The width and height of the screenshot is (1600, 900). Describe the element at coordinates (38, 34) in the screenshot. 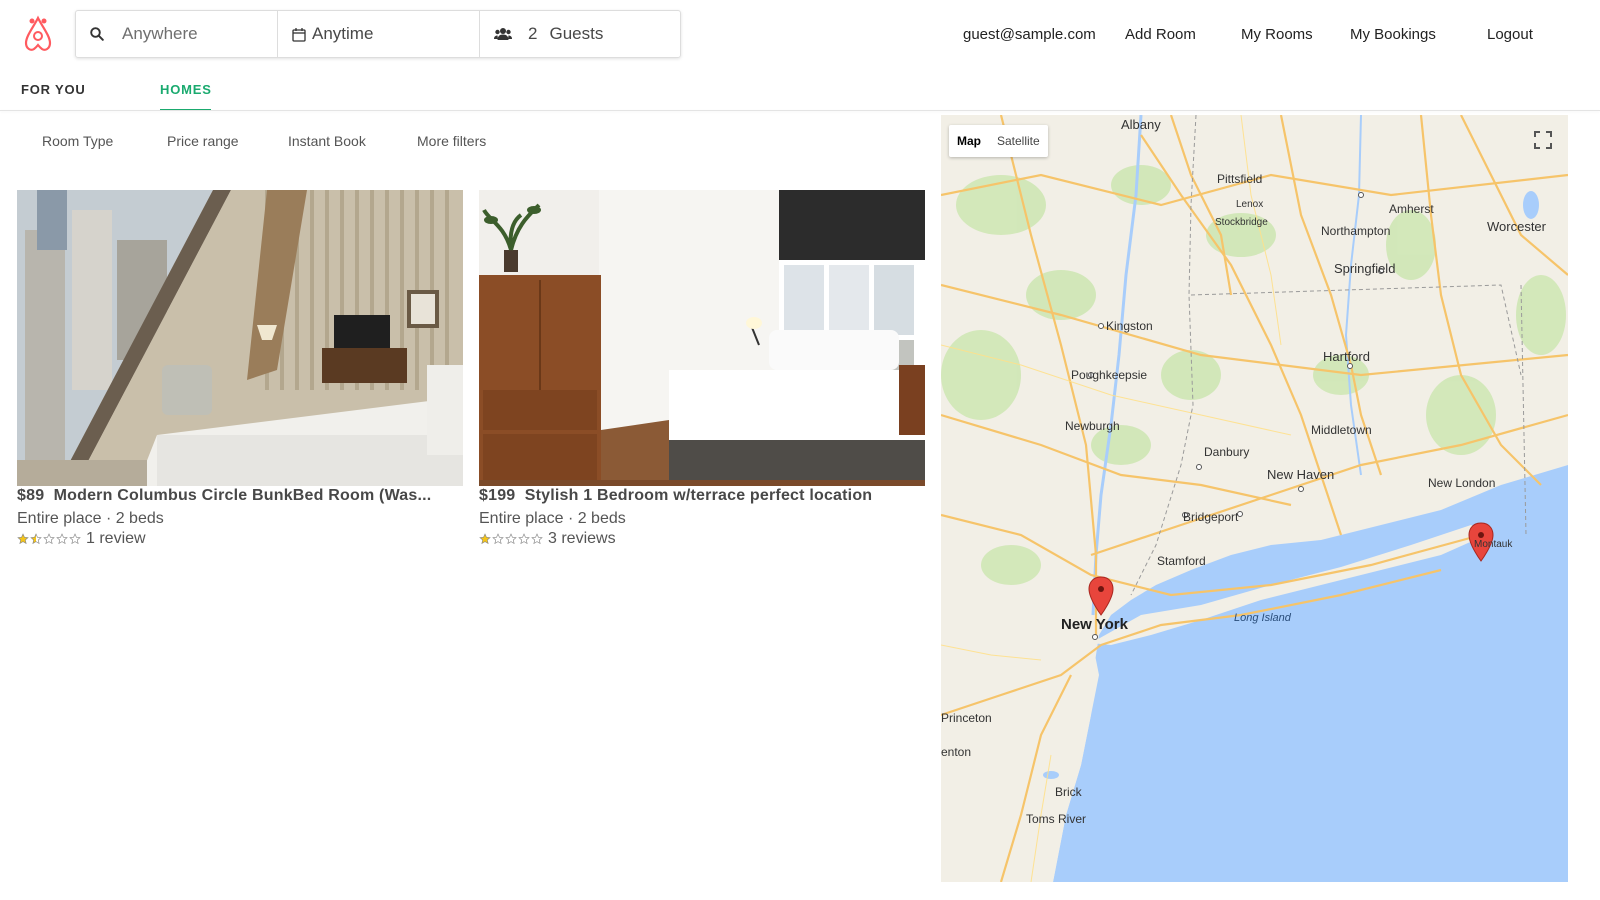

I see `brand-logo-icon` at that location.